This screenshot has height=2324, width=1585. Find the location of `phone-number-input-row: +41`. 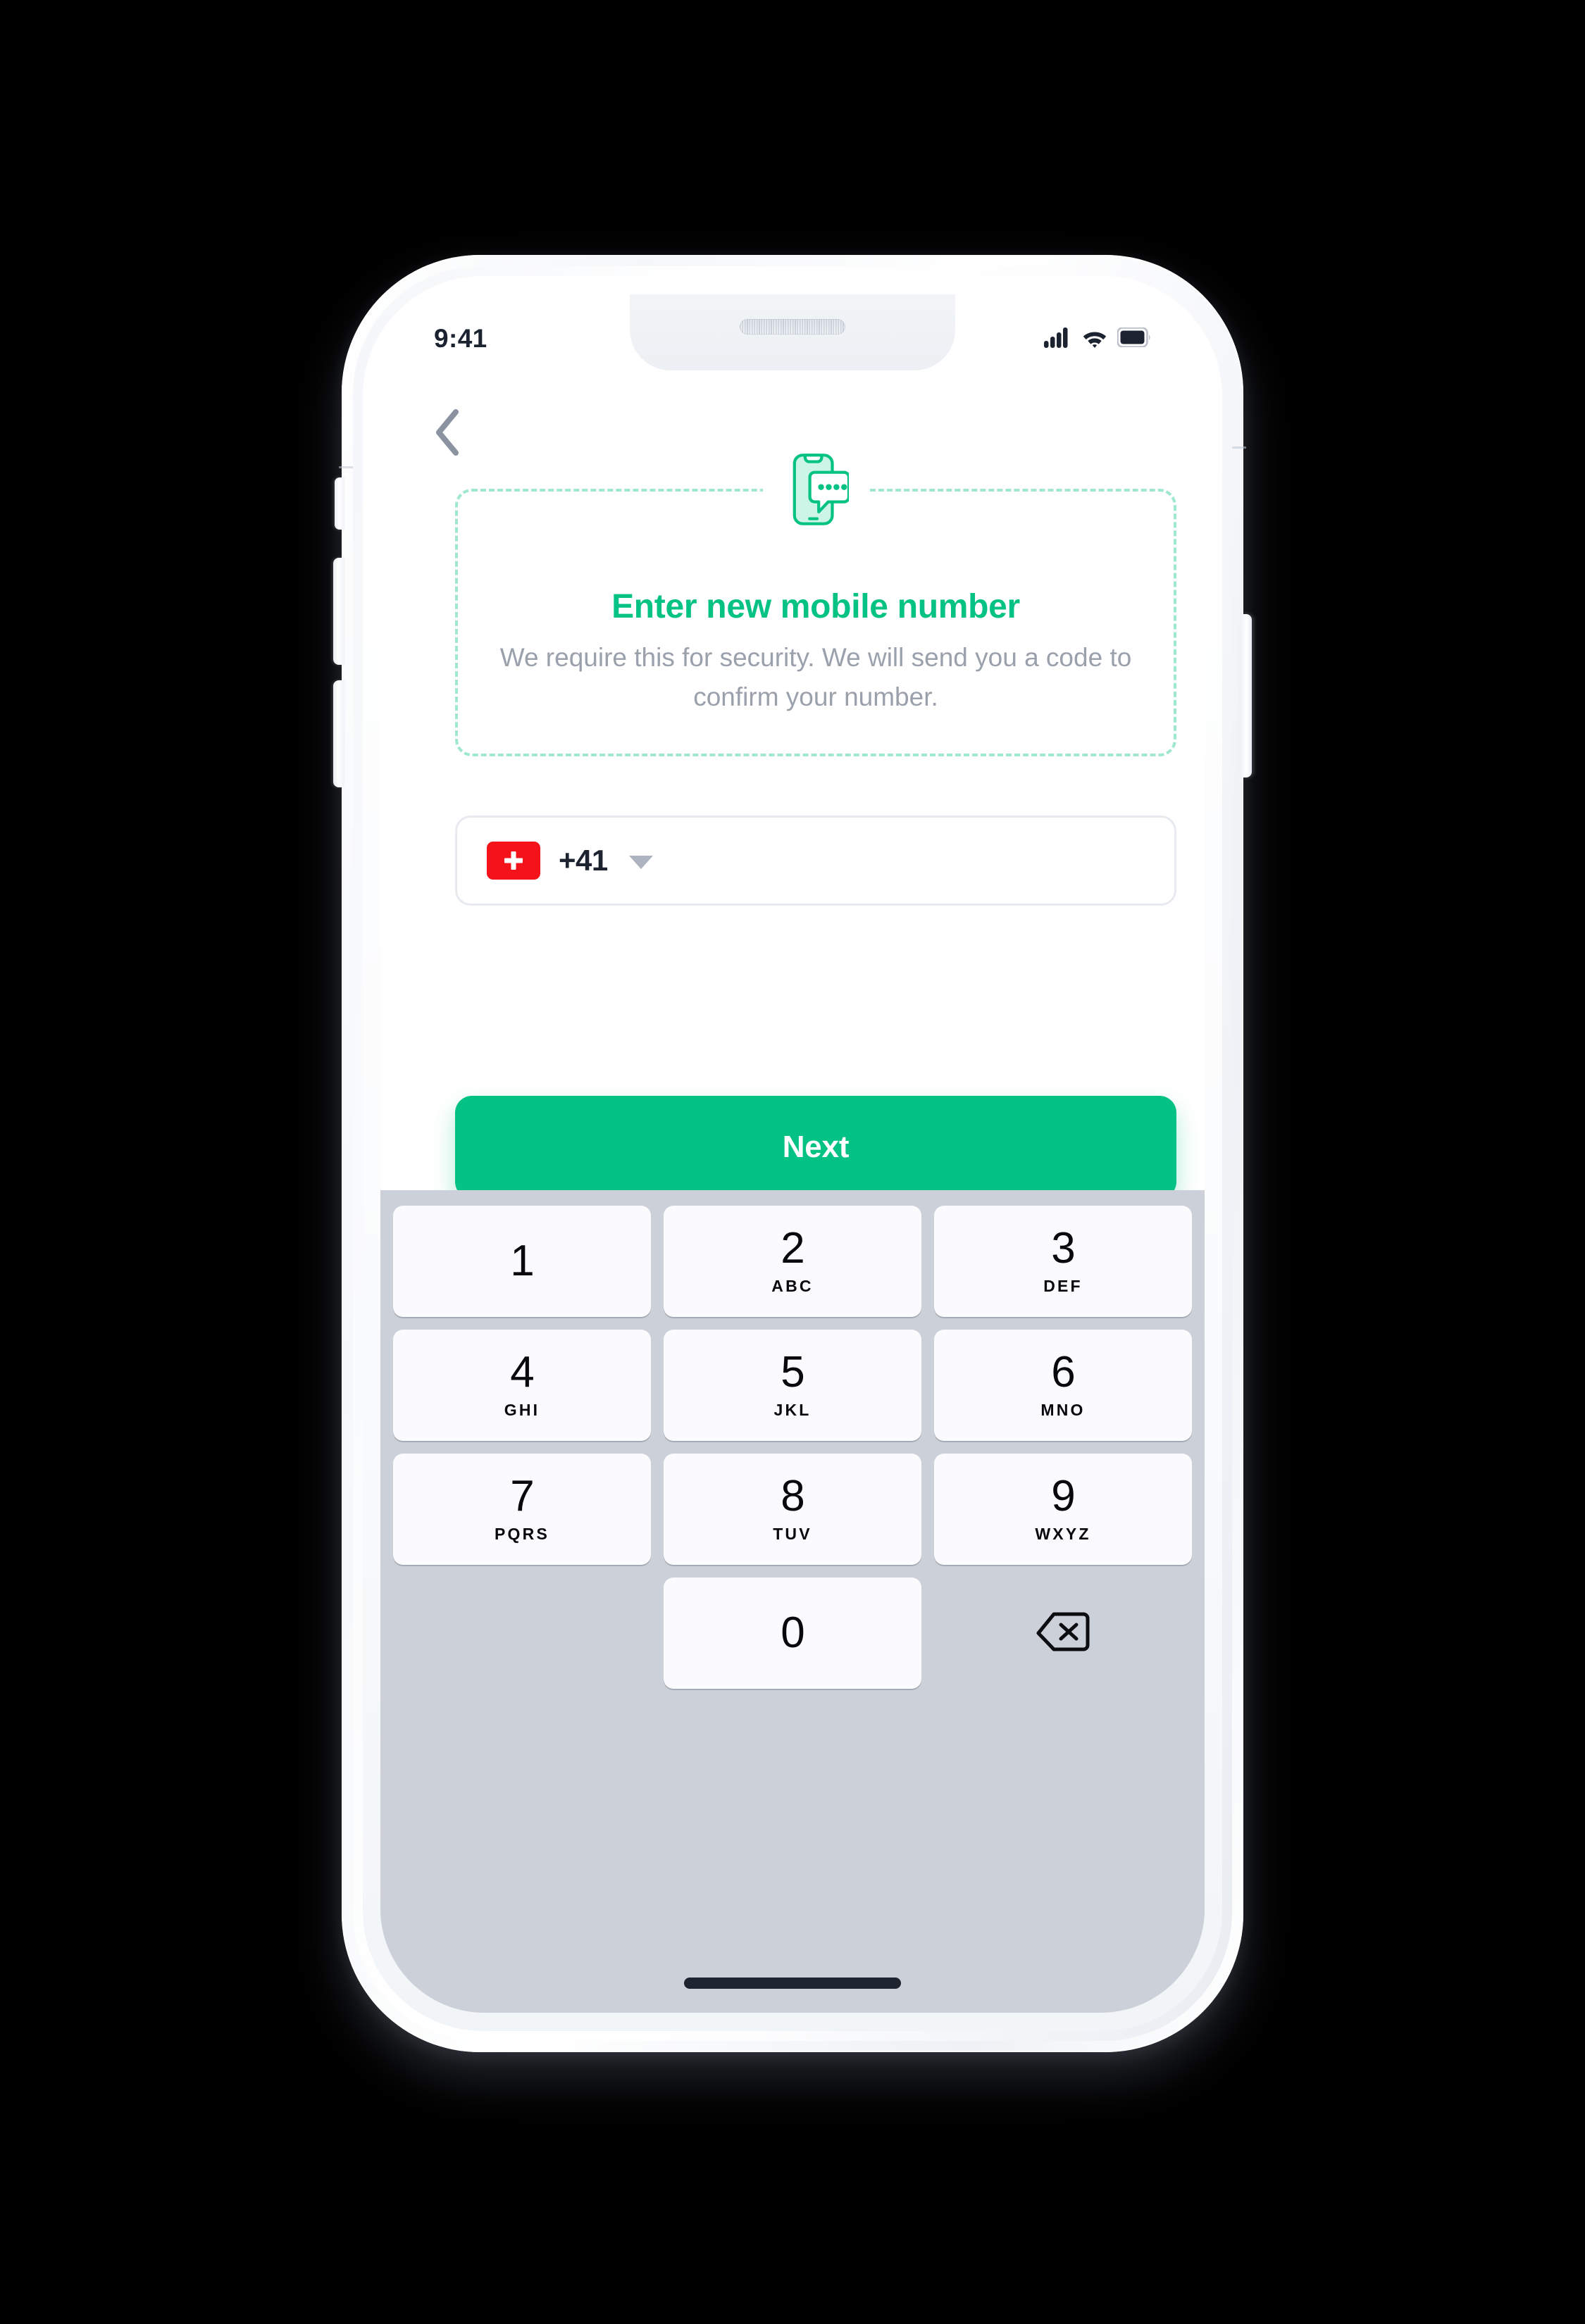

phone-number-input-row: +41 is located at coordinates (815, 861).